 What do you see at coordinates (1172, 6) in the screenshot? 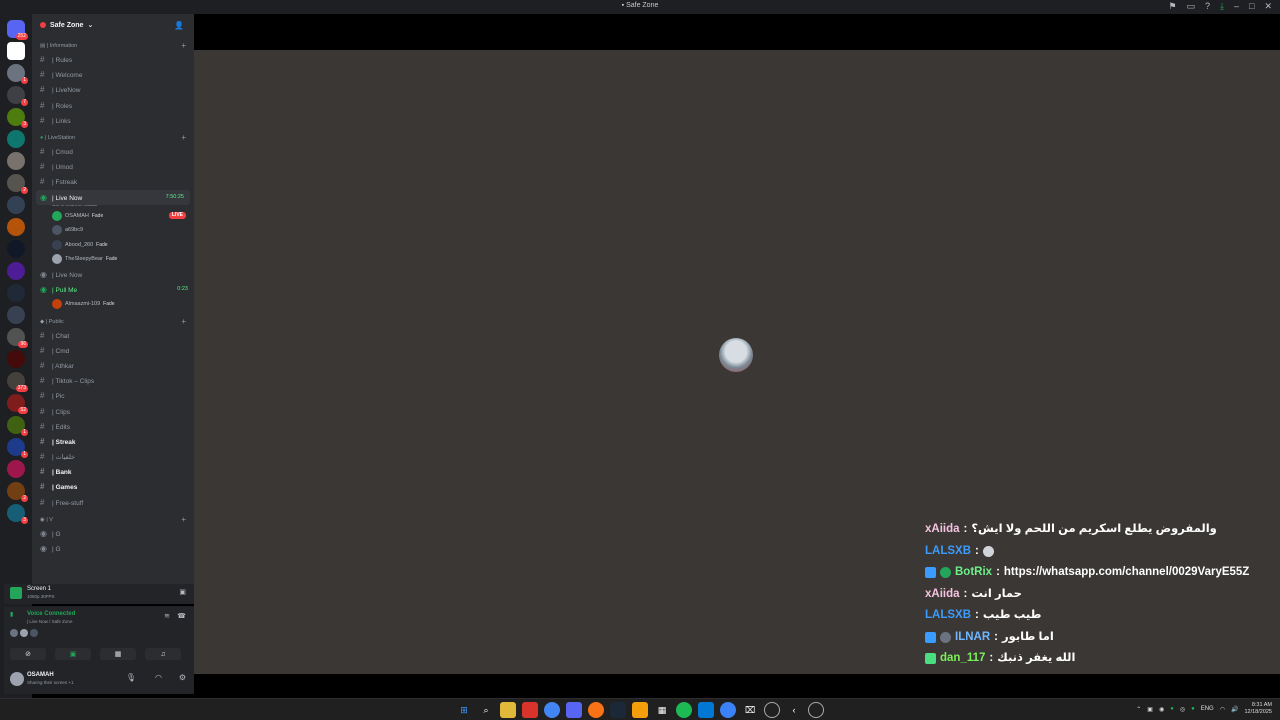
I see `pin-icon: ⚑` at bounding box center [1172, 6].